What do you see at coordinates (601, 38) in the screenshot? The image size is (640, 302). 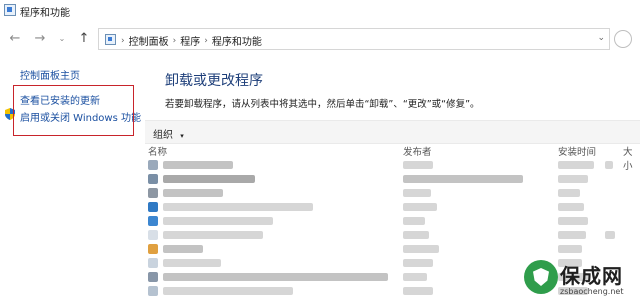 I see `address-dropdown-chevron-icon: ⌄` at bounding box center [601, 38].